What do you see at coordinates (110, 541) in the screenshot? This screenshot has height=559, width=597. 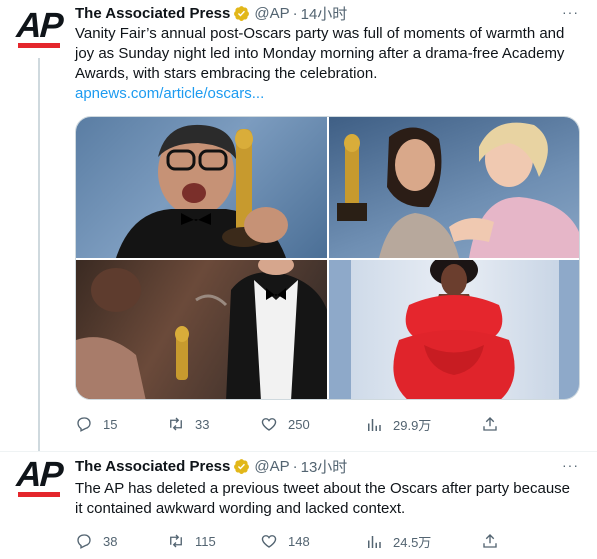 I see `reply-count: 38` at bounding box center [110, 541].